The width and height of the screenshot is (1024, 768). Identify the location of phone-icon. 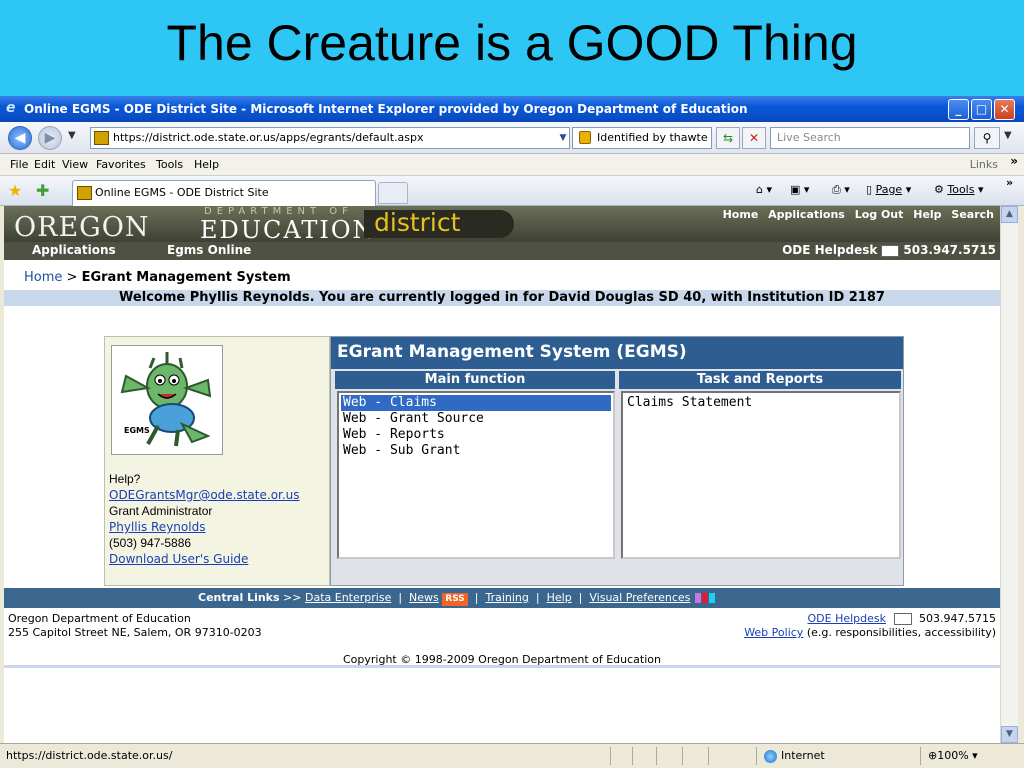
(890, 250).